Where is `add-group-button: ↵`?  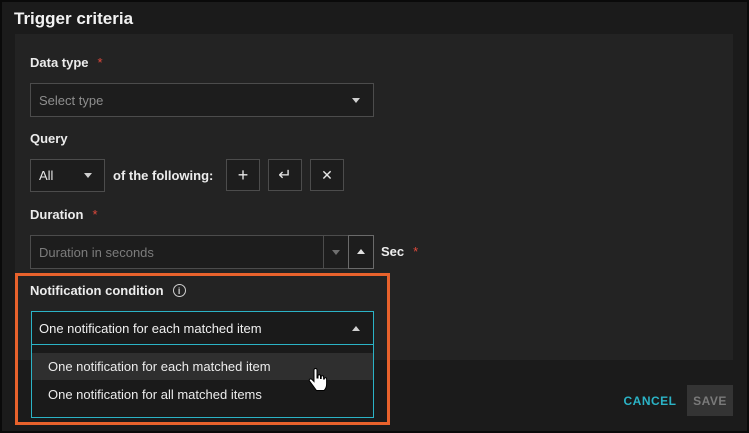
add-group-button: ↵ is located at coordinates (285, 175).